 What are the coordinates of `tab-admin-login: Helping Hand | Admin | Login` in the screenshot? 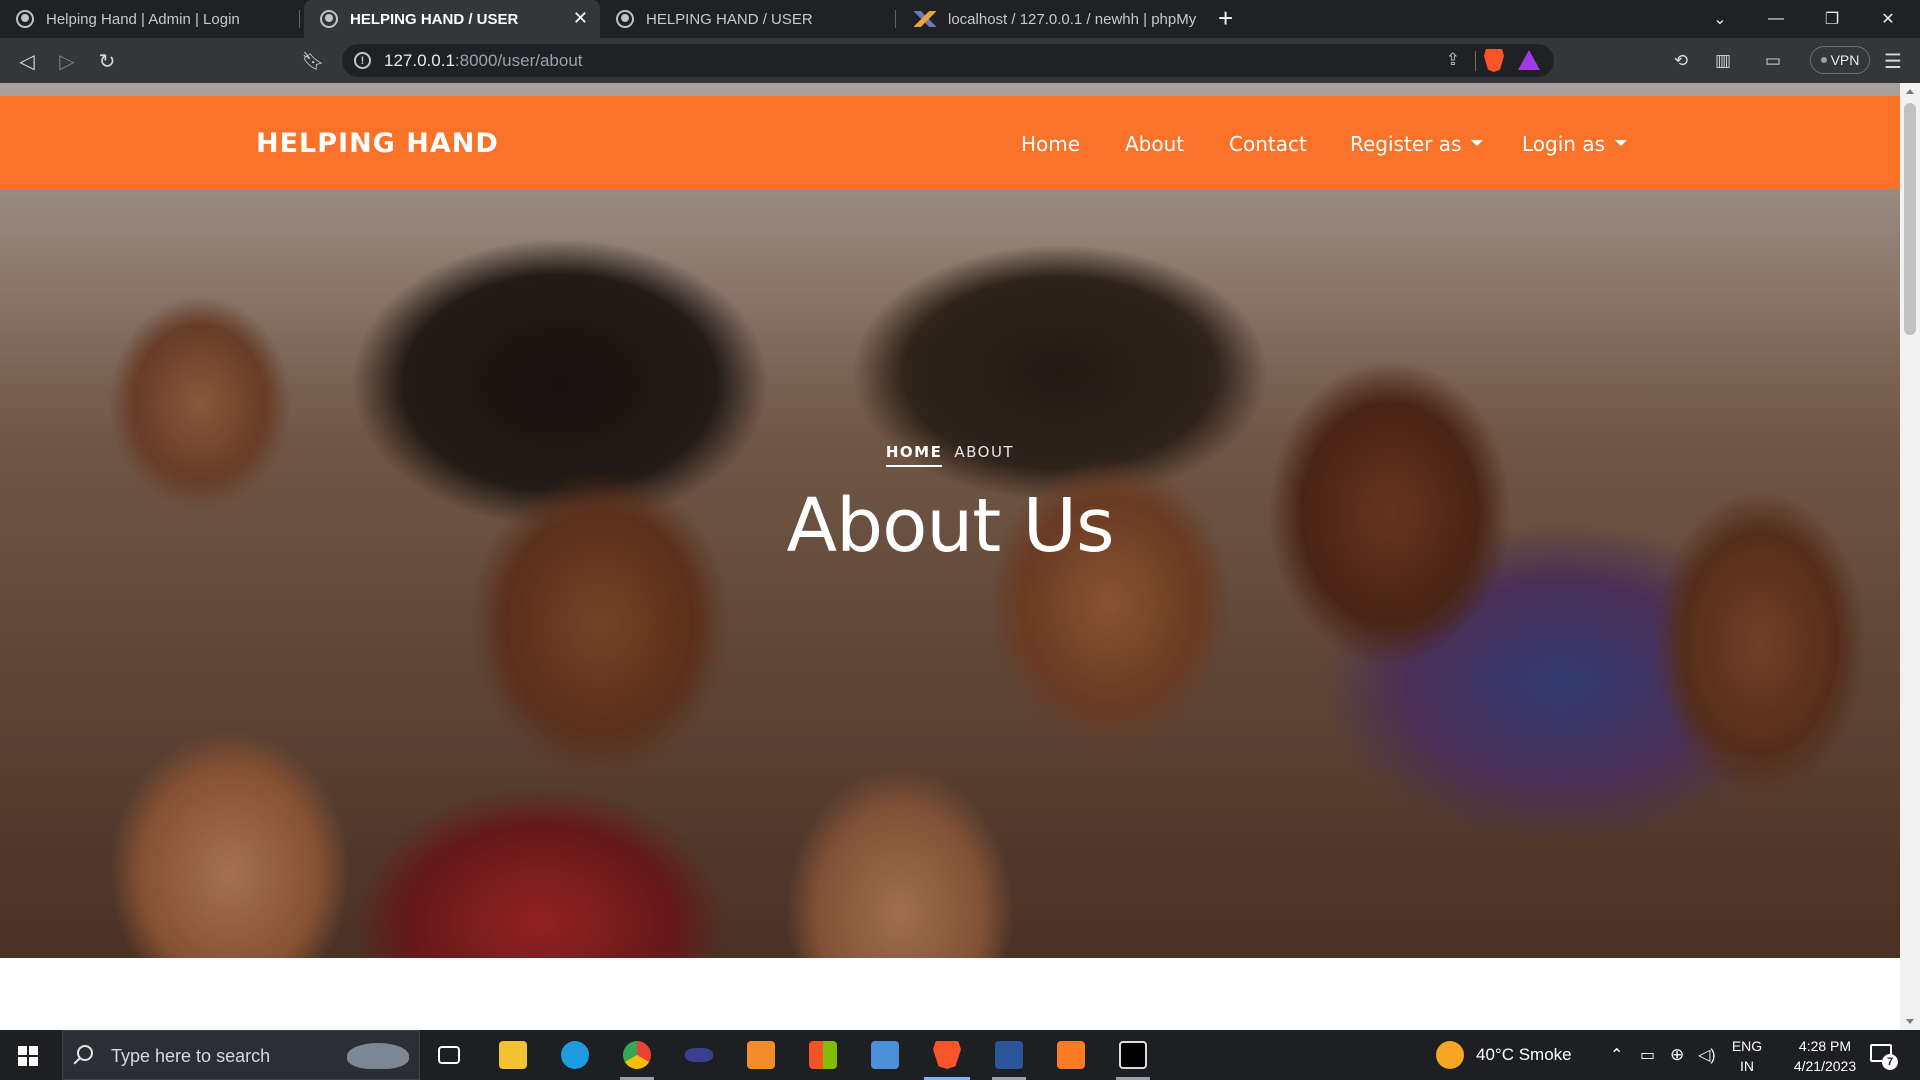 It's located at (150, 19).